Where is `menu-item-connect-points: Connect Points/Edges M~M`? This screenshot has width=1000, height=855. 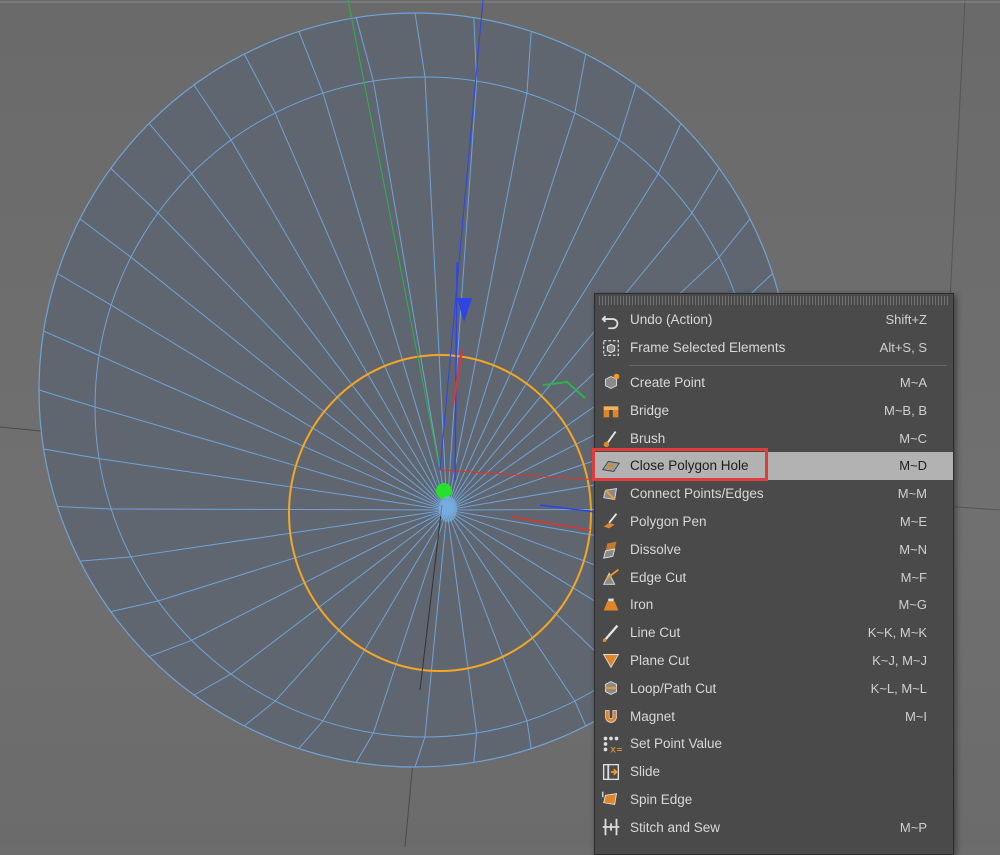 menu-item-connect-points: Connect Points/Edges M~M is located at coordinates (774, 494).